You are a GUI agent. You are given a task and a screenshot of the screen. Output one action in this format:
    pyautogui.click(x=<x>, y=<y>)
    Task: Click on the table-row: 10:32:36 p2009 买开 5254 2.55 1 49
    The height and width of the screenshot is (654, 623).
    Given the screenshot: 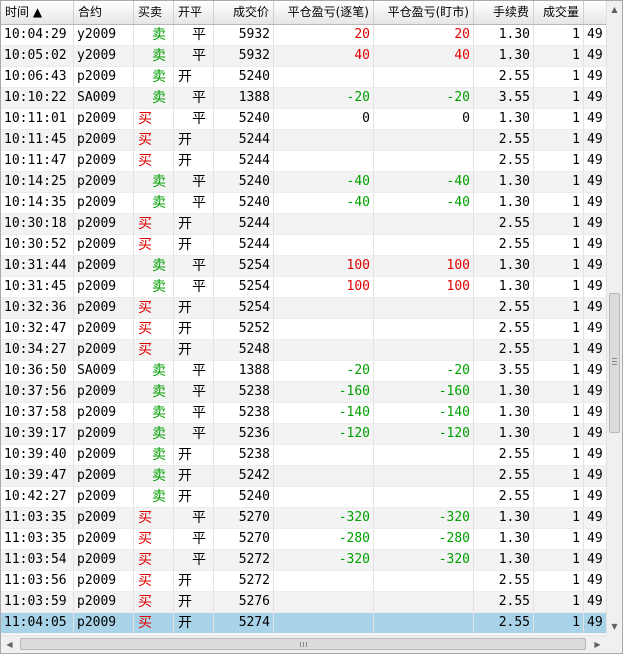 What is the action you would take?
    pyautogui.click(x=303, y=308)
    